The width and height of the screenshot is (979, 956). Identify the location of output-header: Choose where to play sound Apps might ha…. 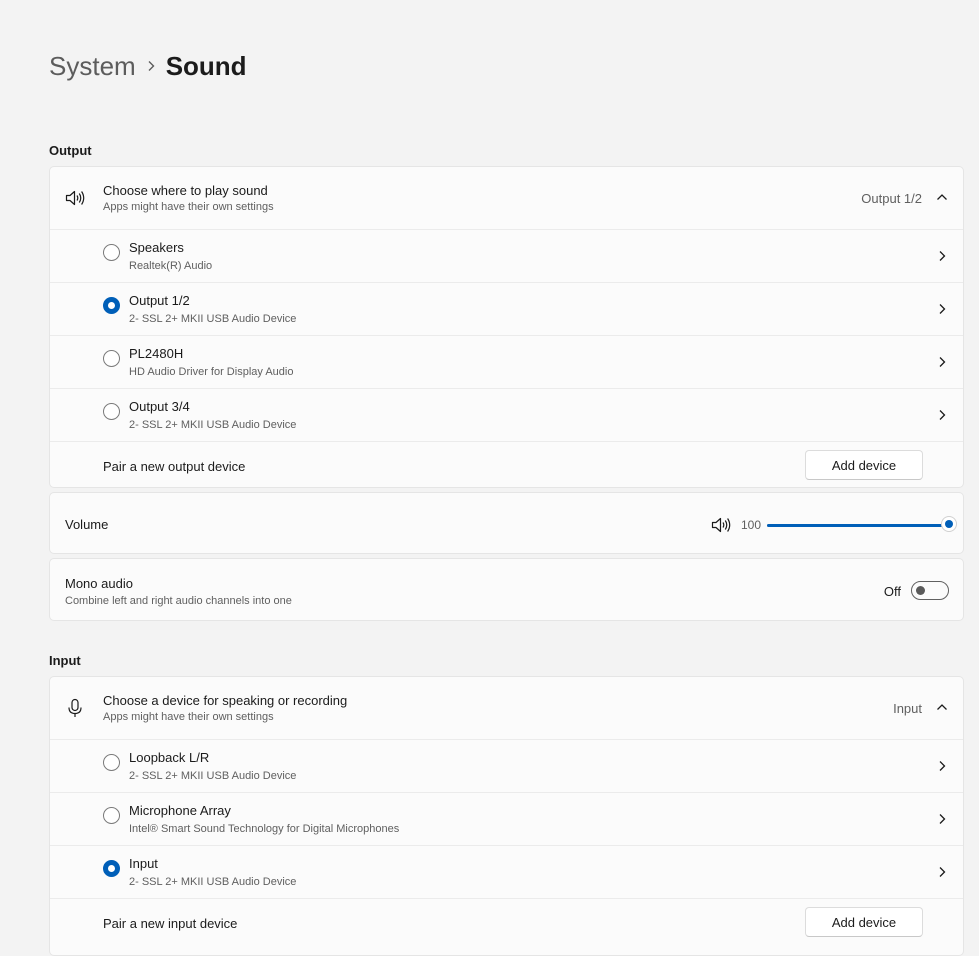
(506, 198).